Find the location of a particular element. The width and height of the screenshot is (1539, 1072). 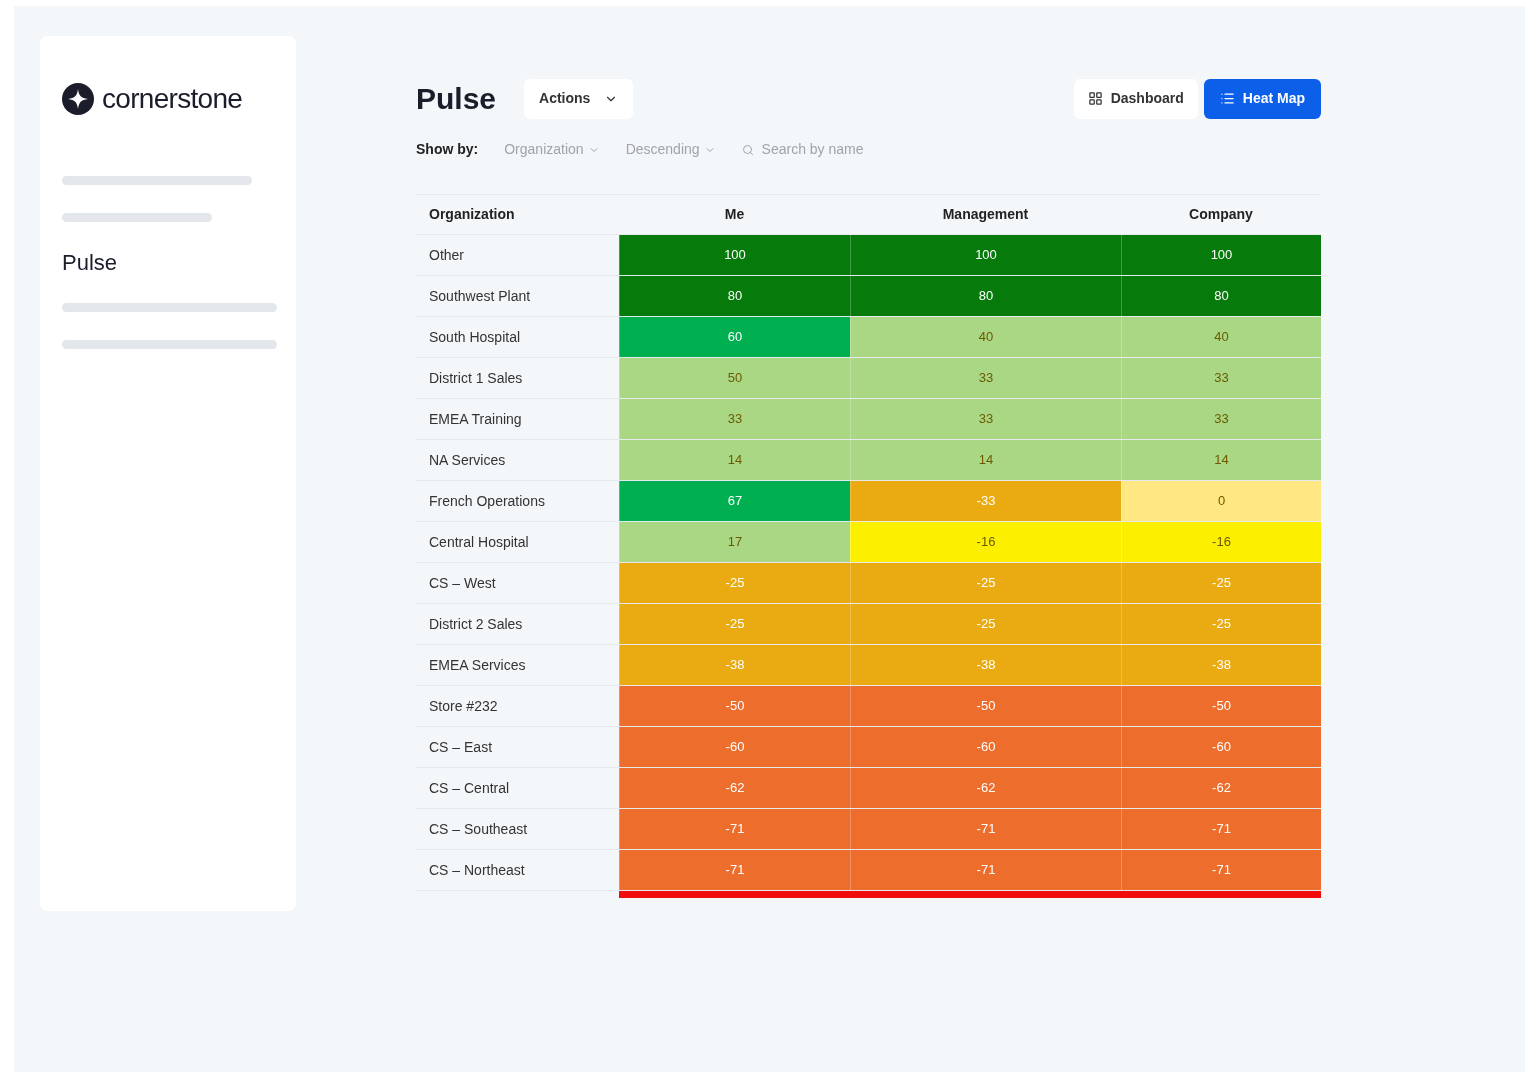

actions-dropdown: Actions is located at coordinates (579, 98).